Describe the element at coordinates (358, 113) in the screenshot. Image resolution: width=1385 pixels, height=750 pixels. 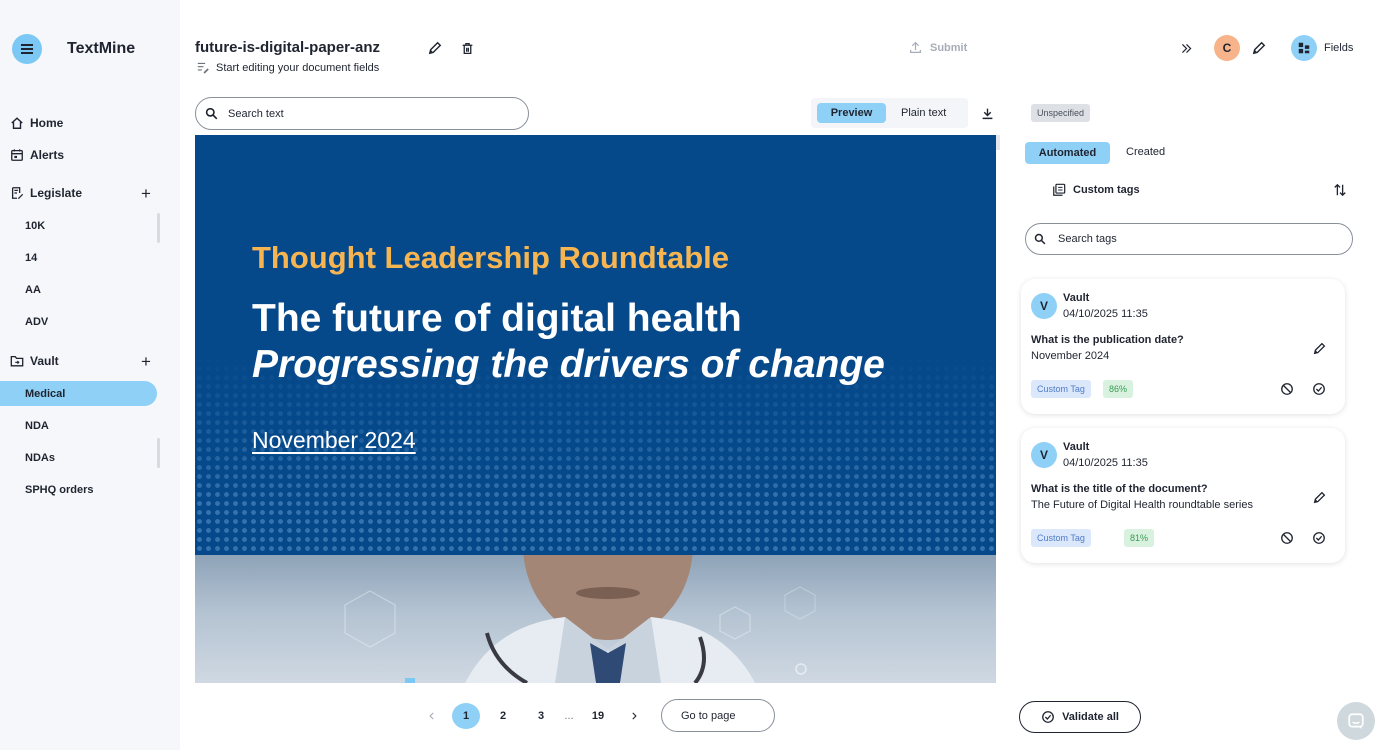
I see `search-text-input` at that location.